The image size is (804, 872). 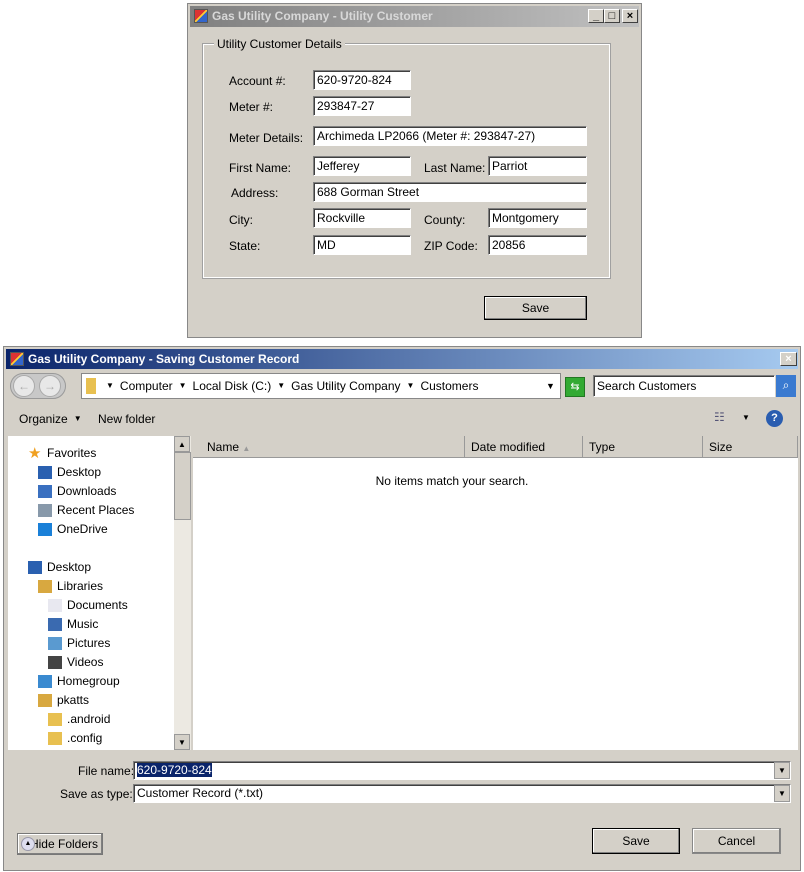 I want to click on column-size: Size, so click(x=750, y=447).